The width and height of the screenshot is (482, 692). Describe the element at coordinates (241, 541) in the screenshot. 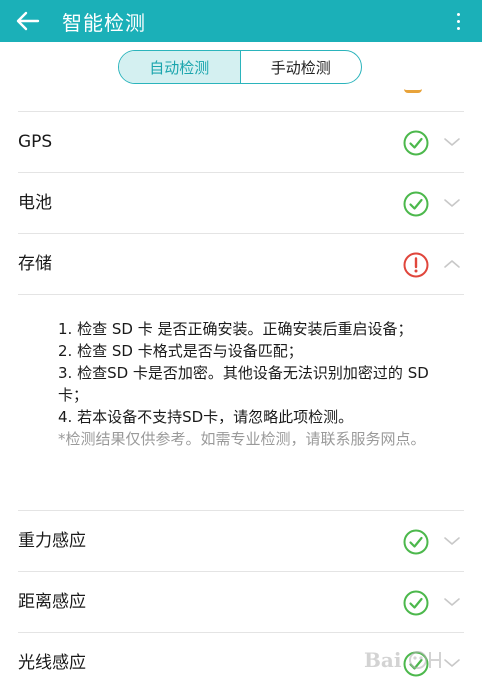

I see `list-item-gravity-sensor: 重力感应` at that location.